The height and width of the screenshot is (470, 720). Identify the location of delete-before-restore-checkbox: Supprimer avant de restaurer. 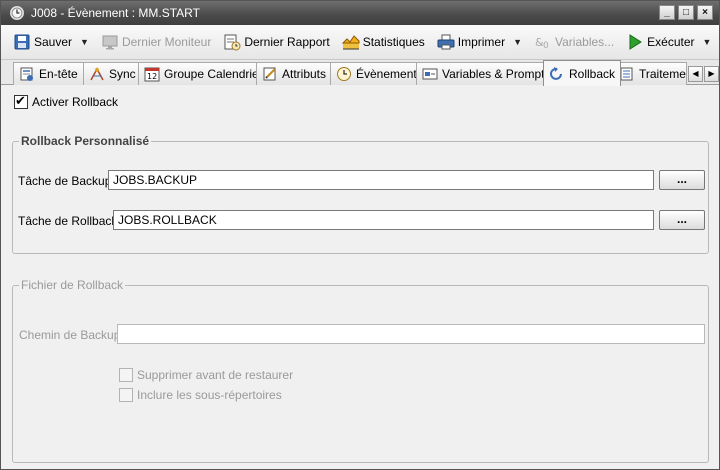
(206, 375).